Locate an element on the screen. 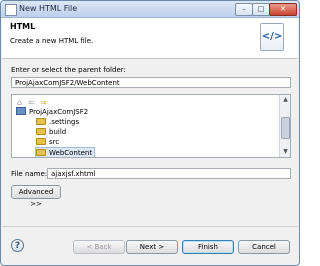  forward-icon: ⇒ is located at coordinates (43, 102).